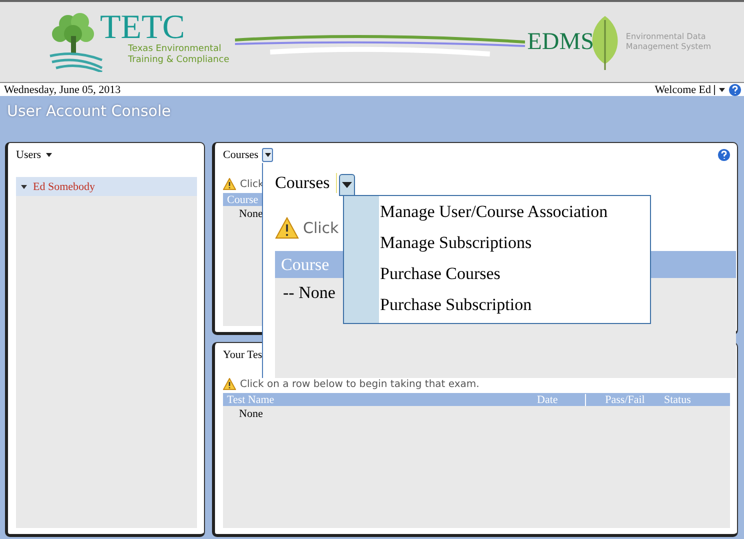 This screenshot has width=744, height=539. What do you see at coordinates (62, 90) in the screenshot?
I see `date-label: Wednesday, June 05, 2013` at bounding box center [62, 90].